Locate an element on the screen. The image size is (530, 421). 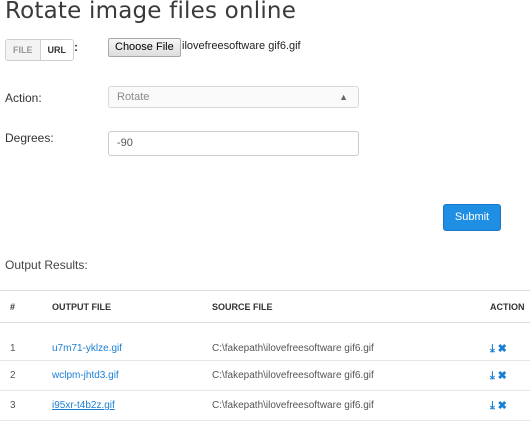
action-select: Rotate ▲ is located at coordinates (233, 97).